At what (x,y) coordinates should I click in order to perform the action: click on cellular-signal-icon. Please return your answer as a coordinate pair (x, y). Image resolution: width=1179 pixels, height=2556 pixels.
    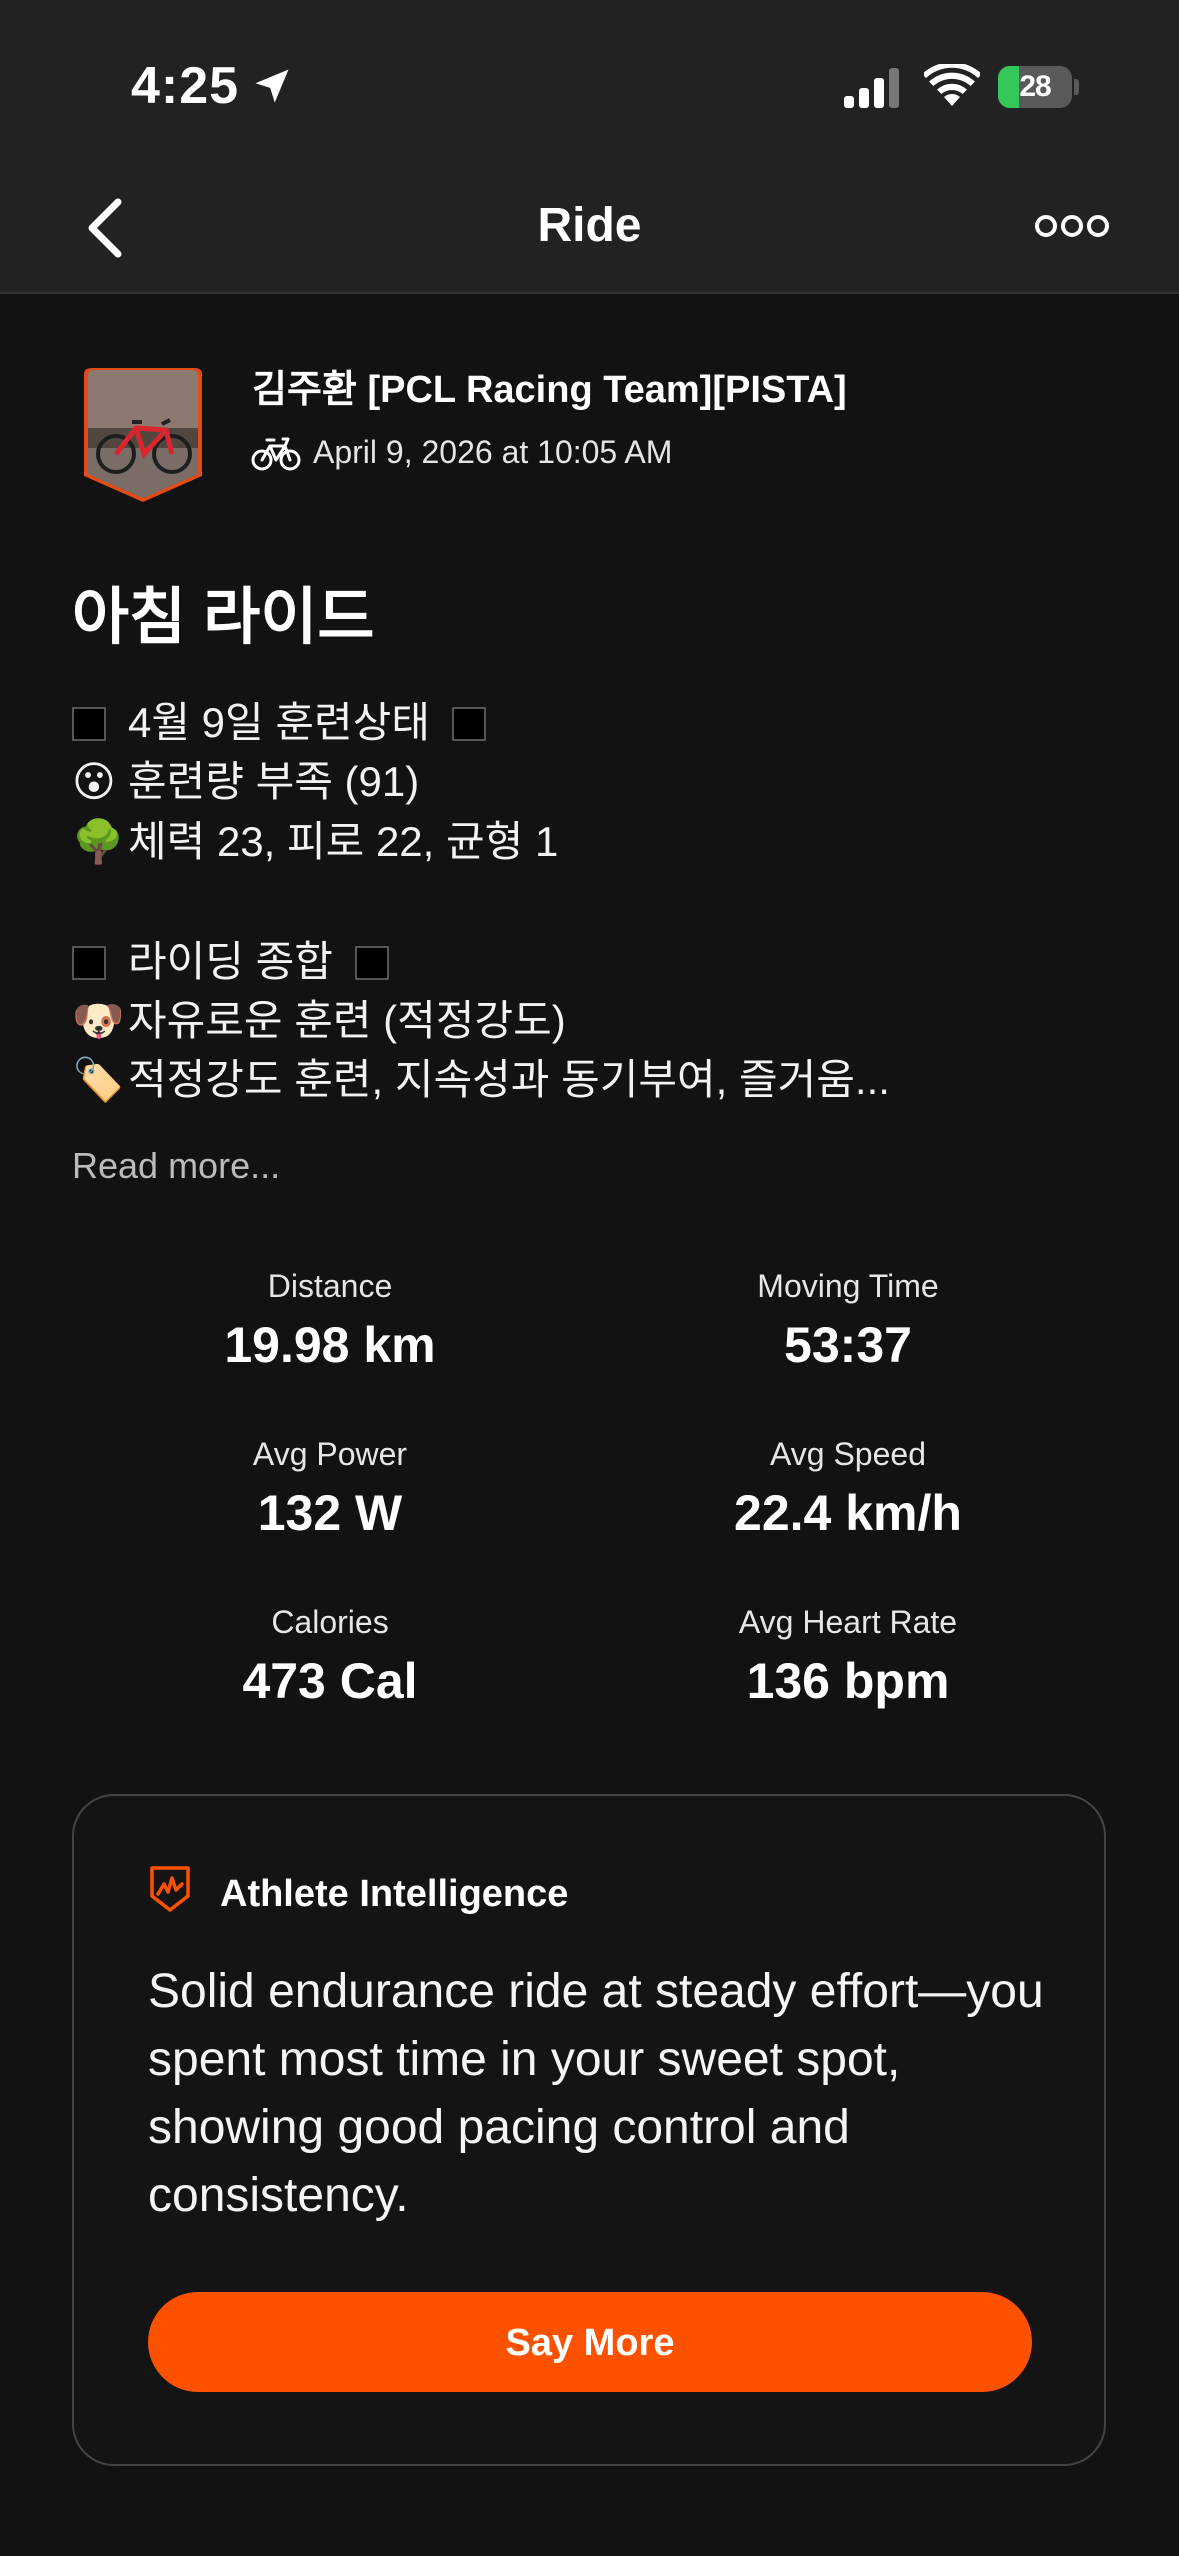
    Looking at the image, I should click on (871, 88).